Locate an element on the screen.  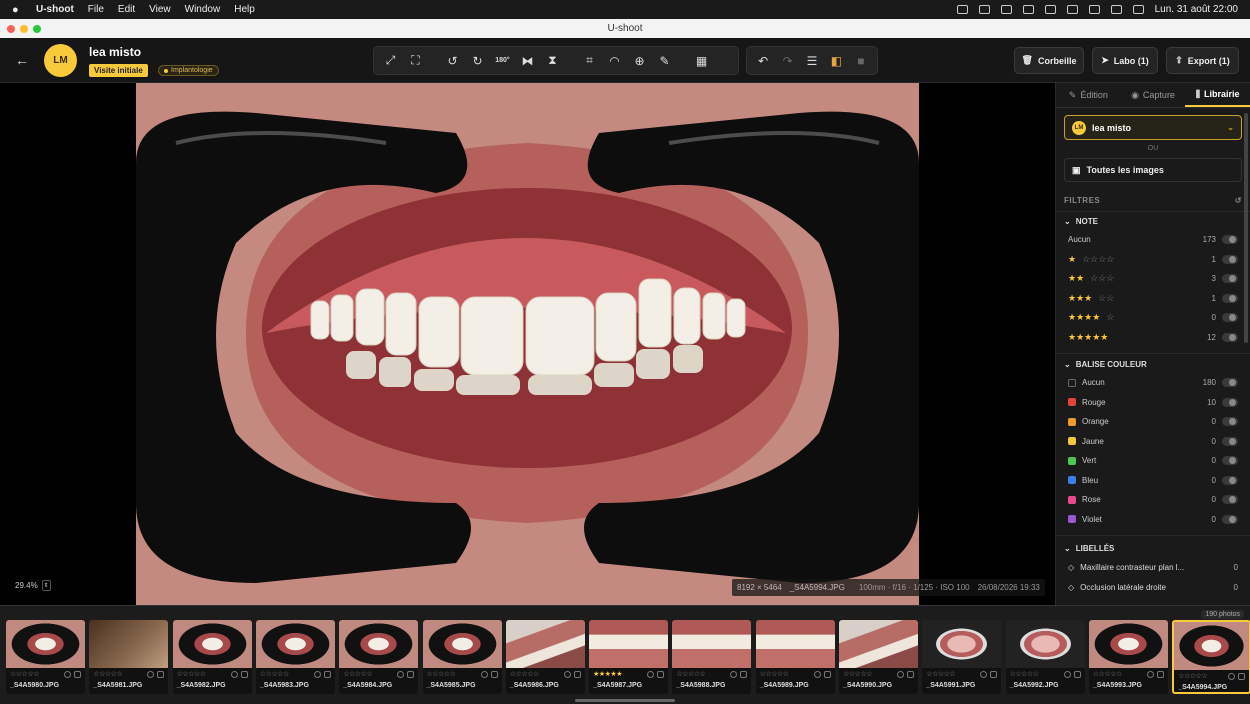
zoom-window-icon is located at coordinates (37, 29).